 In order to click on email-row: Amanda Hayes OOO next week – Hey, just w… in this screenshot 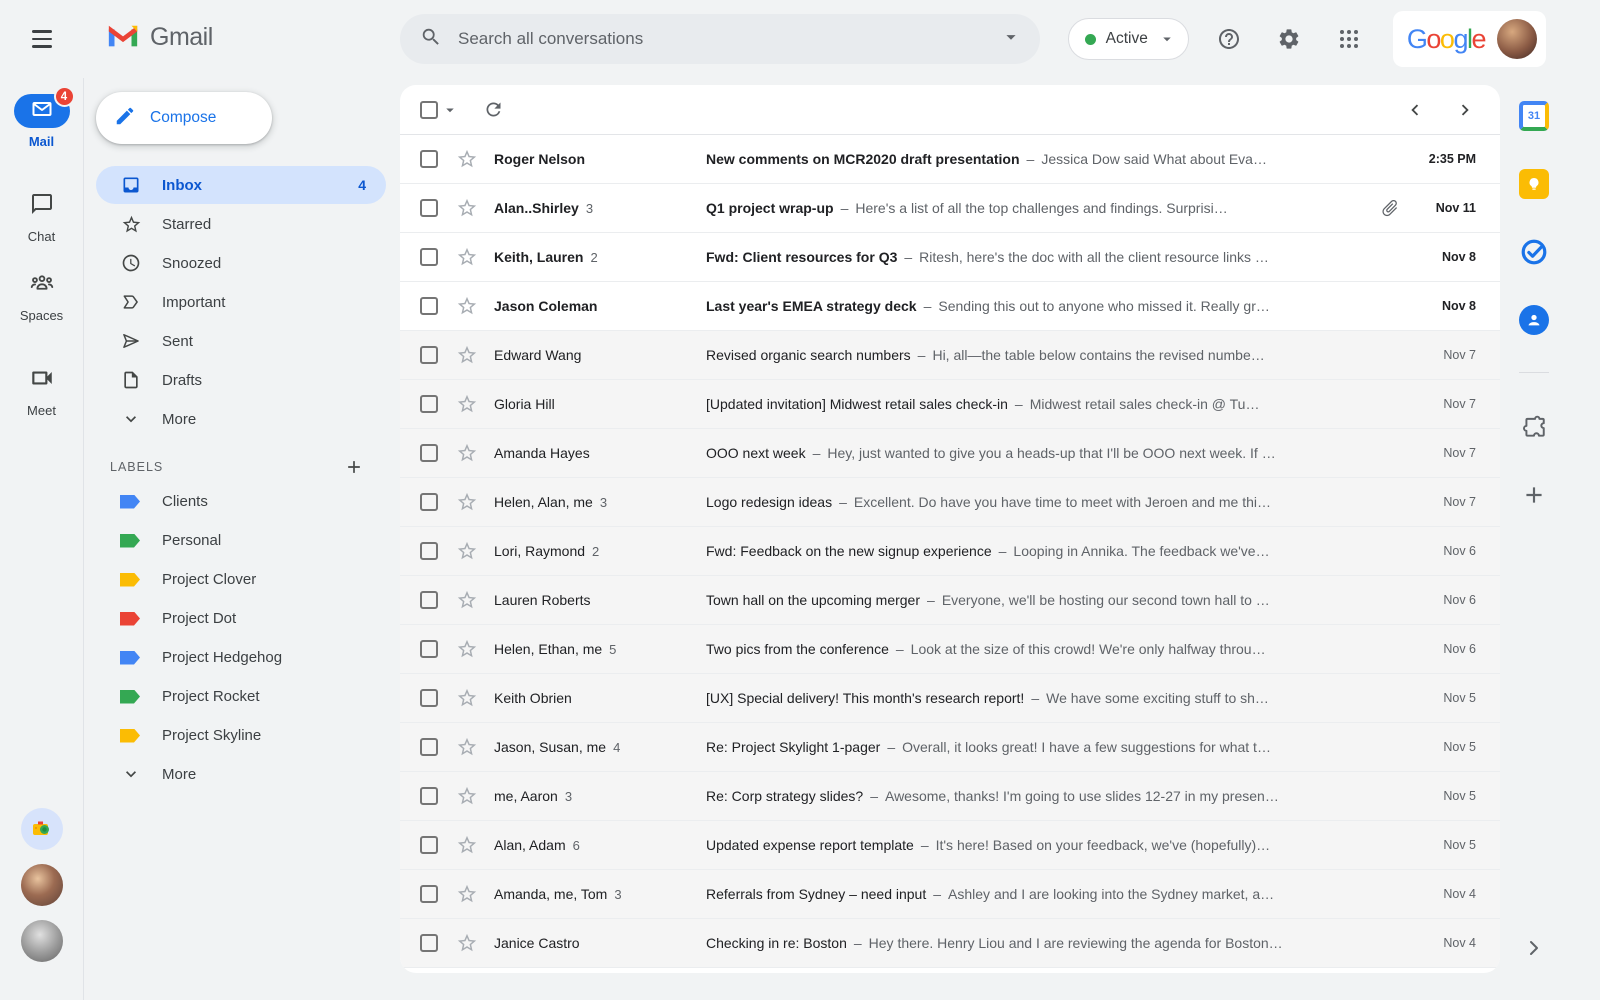, I will do `click(950, 453)`.